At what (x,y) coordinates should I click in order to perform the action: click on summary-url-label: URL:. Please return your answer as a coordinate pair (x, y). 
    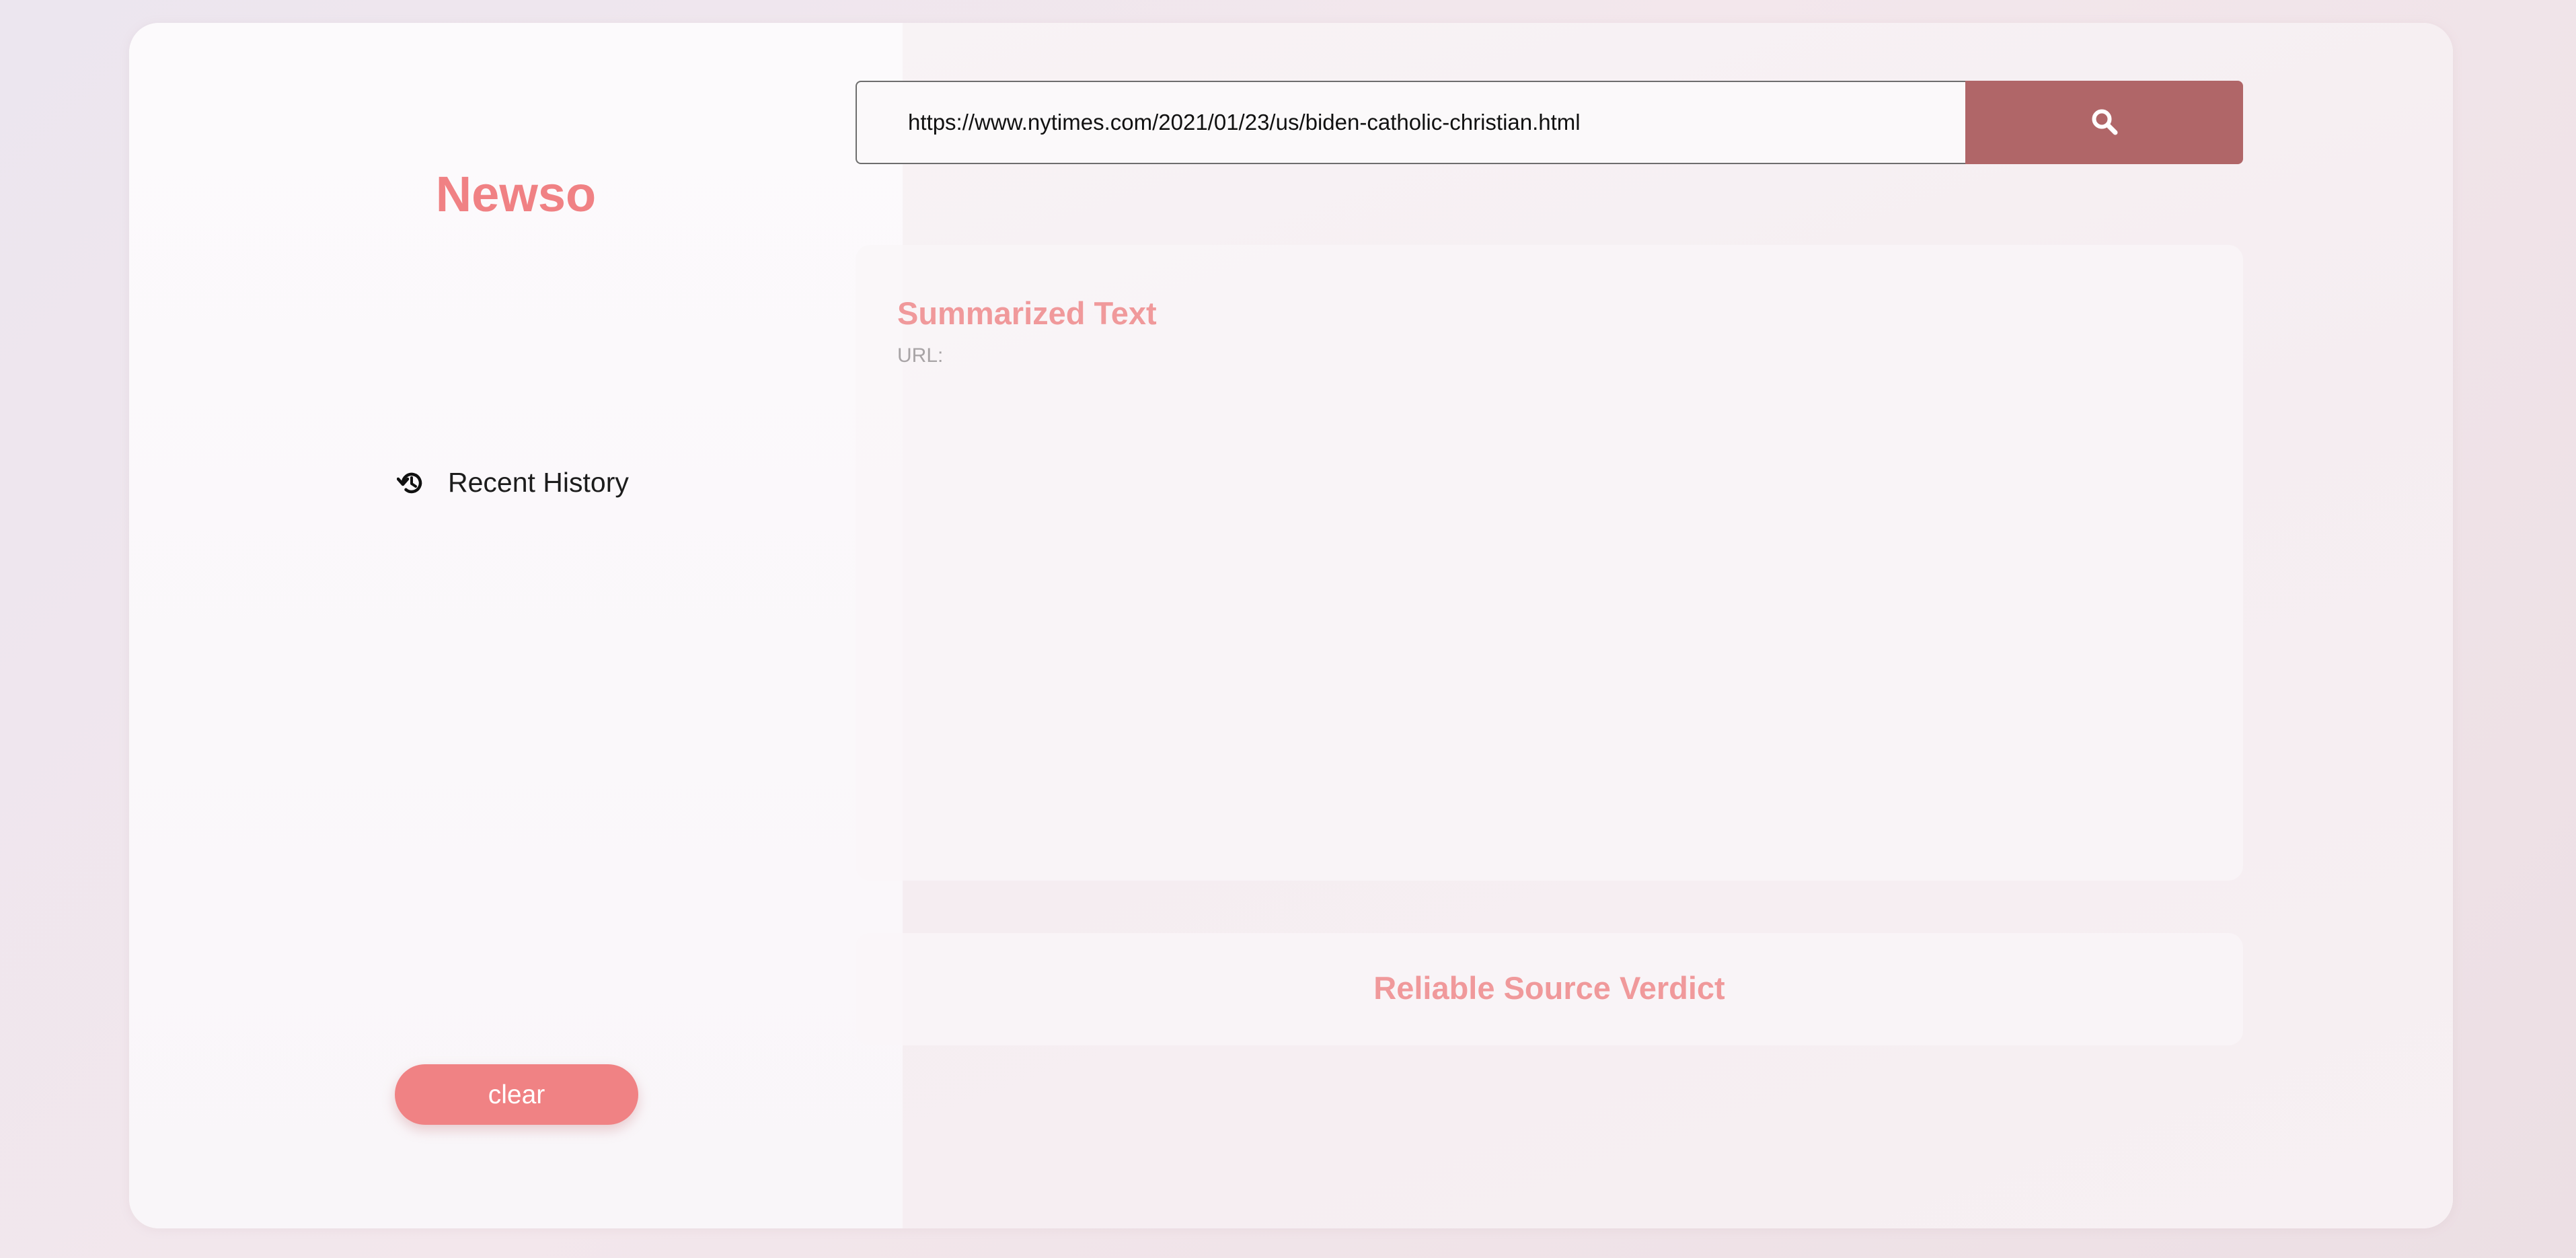
    Looking at the image, I should click on (920, 355).